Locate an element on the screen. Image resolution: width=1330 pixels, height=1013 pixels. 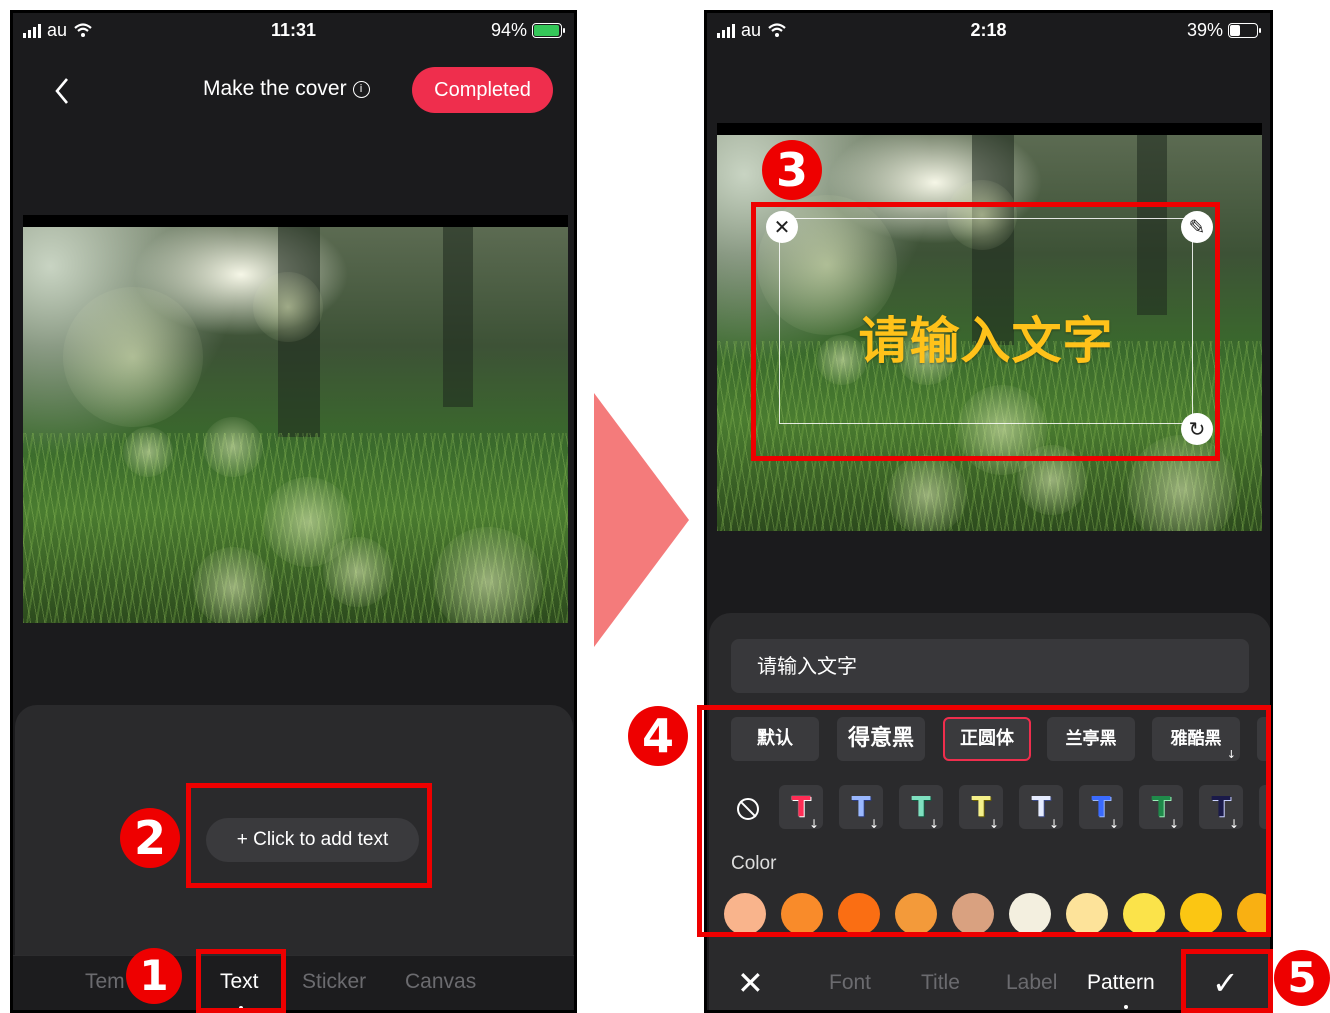
status-bar: au 2:18 39% is located at coordinates (988, 33).